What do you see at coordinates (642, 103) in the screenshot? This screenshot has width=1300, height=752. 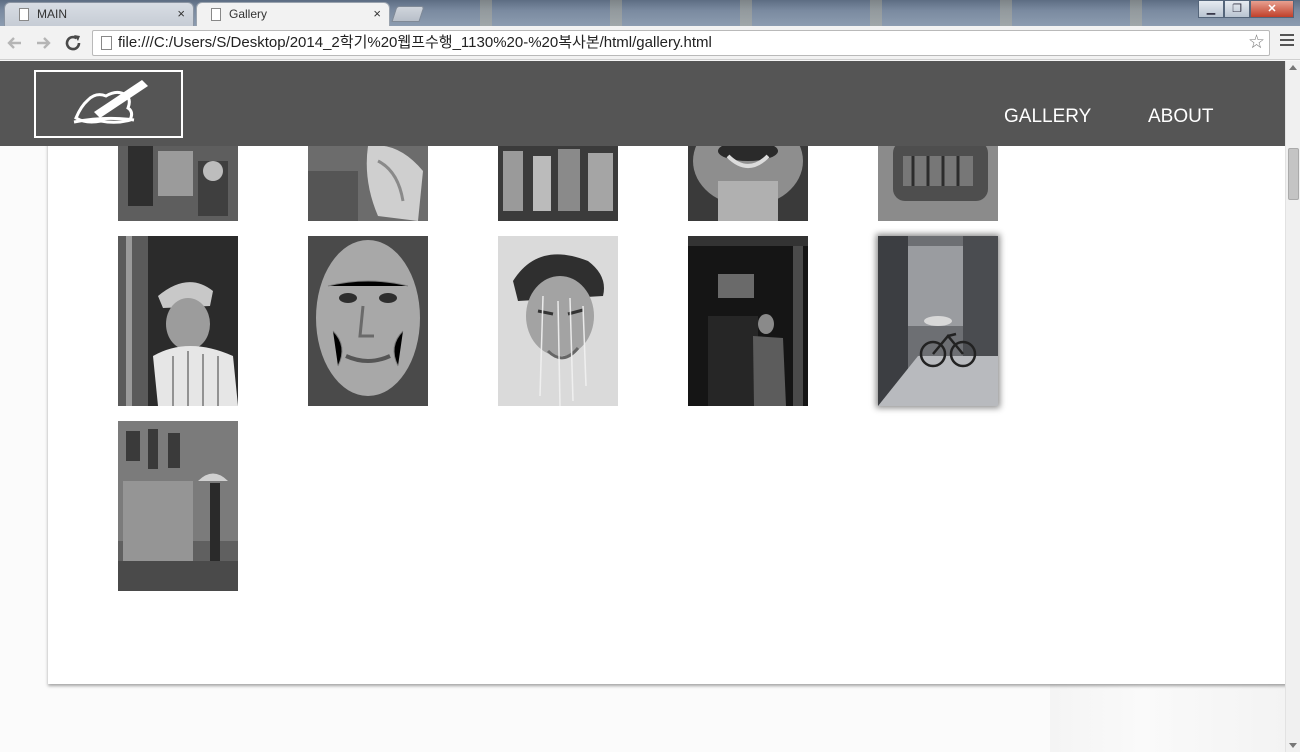 I see `site-header: .... GALLERY ABOUT` at bounding box center [642, 103].